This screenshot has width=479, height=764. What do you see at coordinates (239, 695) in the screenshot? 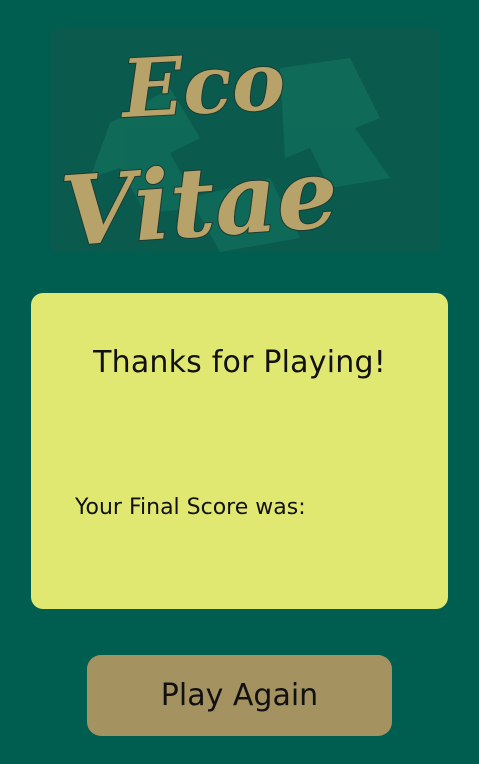
I see `play-again-button: Play Again` at bounding box center [239, 695].